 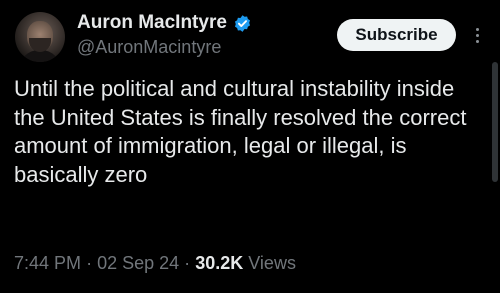 I want to click on author-handle: @AuronMacintyre, so click(x=149, y=47).